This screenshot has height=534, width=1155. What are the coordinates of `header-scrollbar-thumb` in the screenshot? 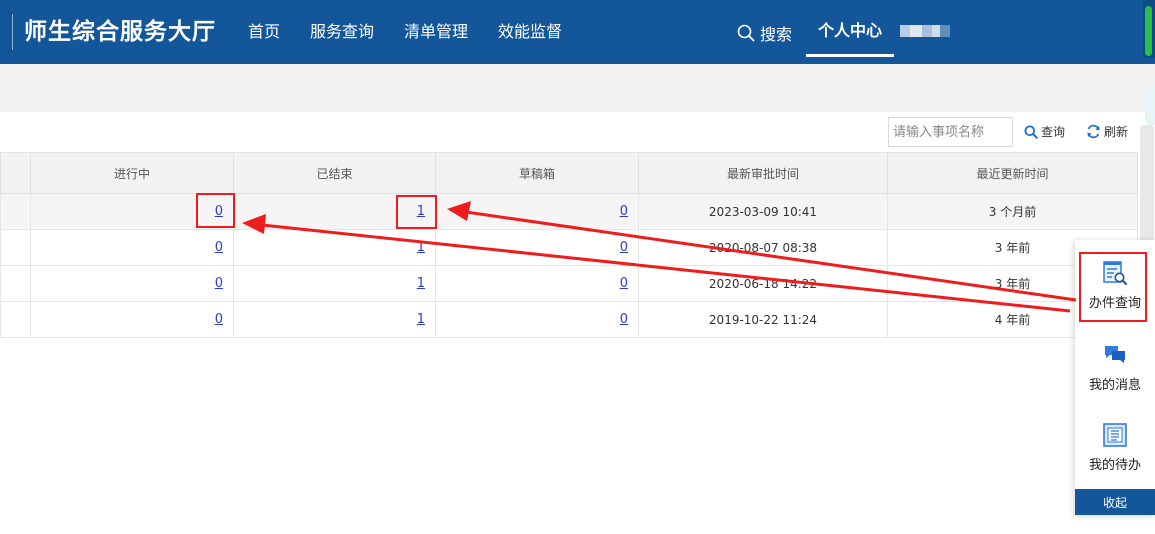 It's located at (1148, 31).